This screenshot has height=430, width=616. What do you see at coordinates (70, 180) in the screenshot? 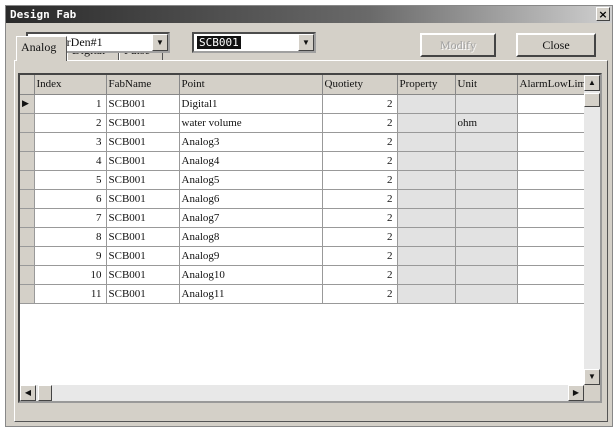
I see `cell-index: 5` at bounding box center [70, 180].